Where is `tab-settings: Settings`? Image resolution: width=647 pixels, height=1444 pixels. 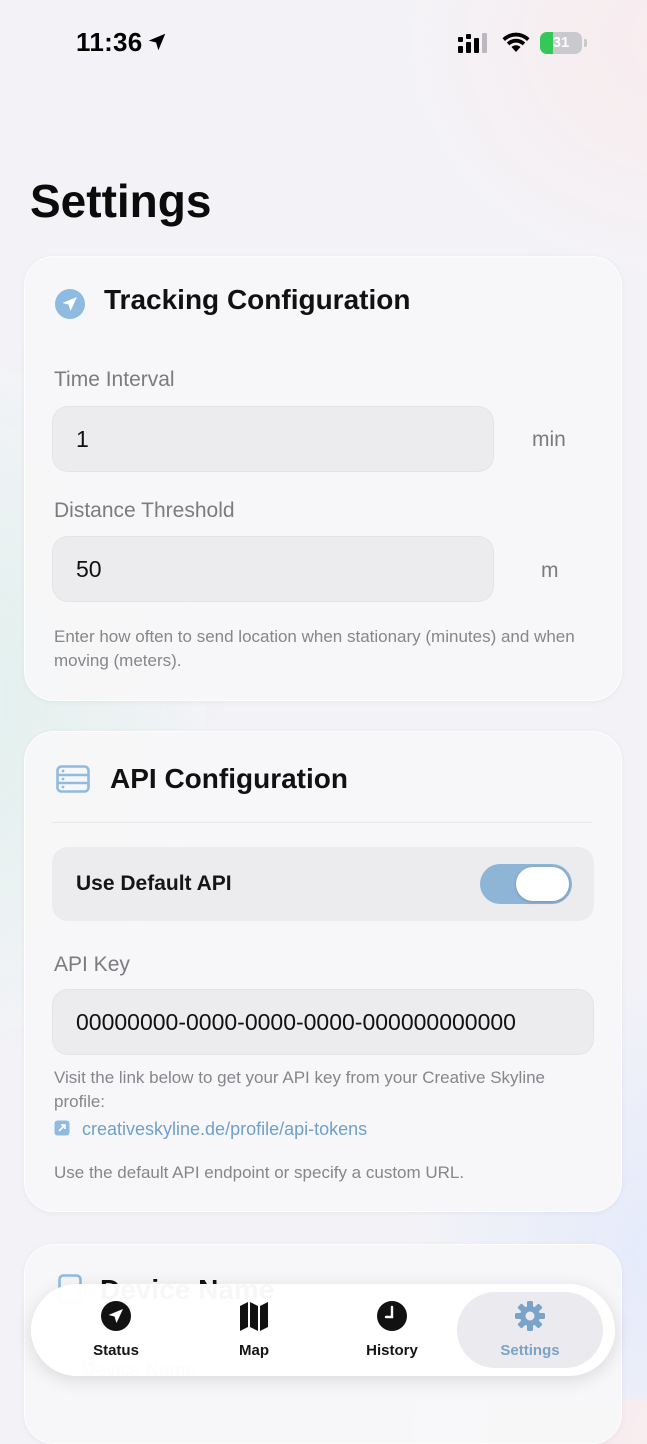 tab-settings: Settings is located at coordinates (530, 1330).